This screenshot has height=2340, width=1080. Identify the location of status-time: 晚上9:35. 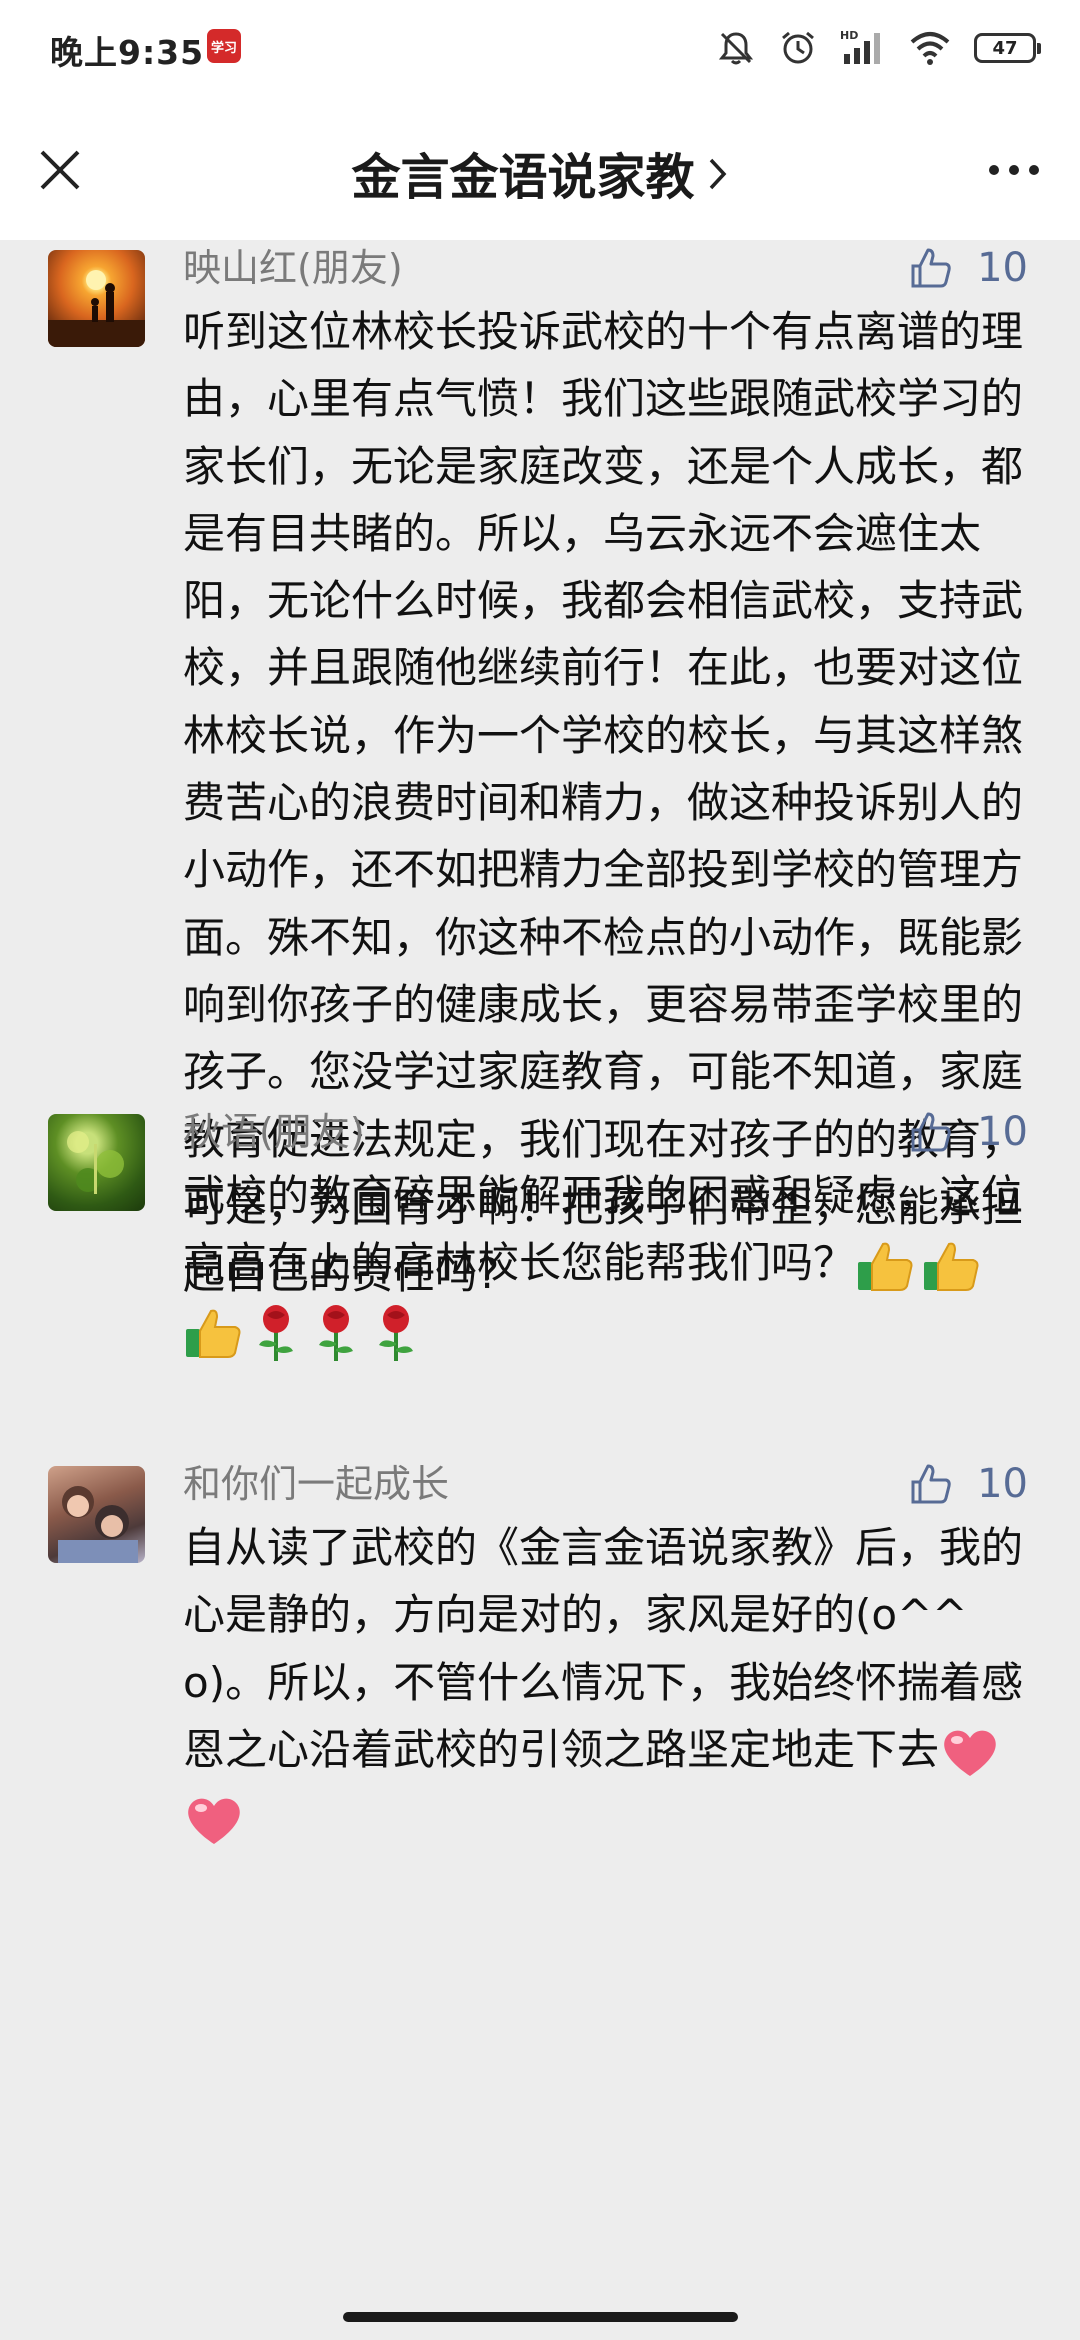
(127, 52).